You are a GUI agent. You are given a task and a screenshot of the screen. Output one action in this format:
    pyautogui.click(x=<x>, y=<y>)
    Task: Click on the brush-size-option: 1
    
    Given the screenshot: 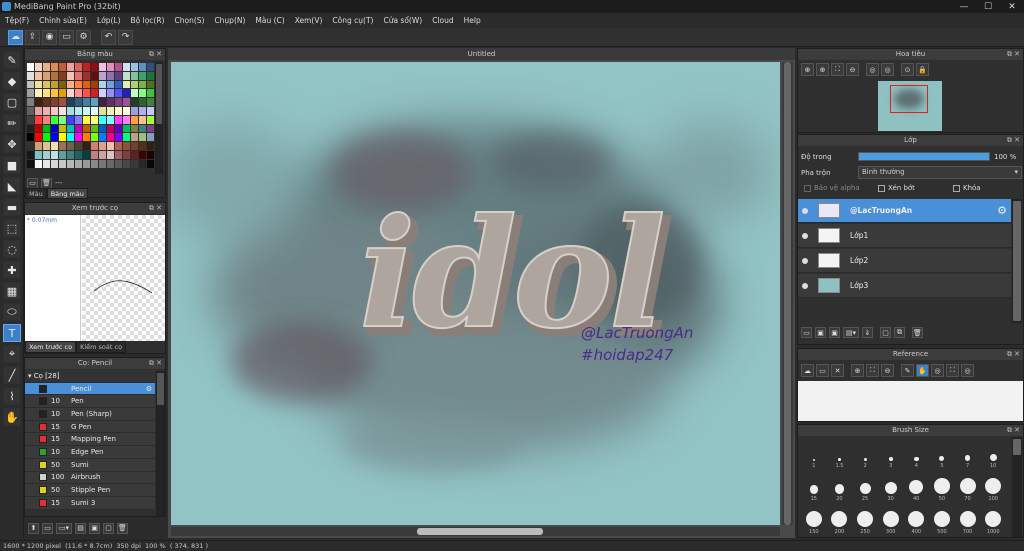 What is the action you would take?
    pyautogui.click(x=814, y=454)
    